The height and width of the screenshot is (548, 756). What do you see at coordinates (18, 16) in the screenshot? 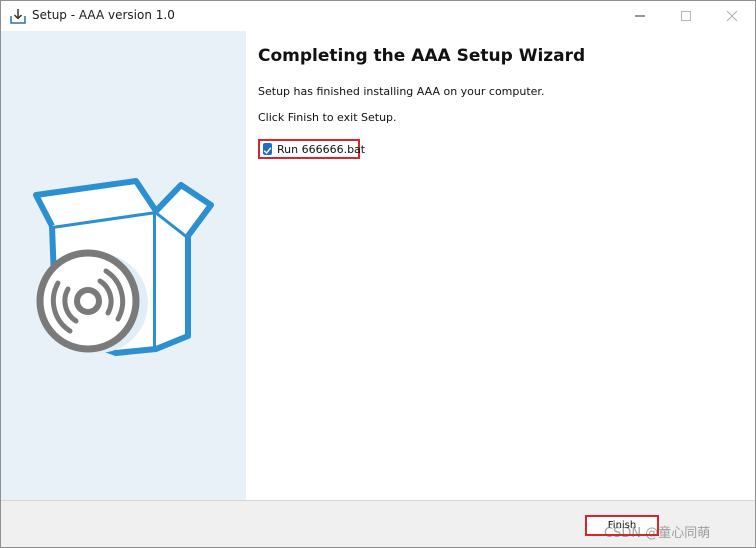
I see `installer-download-icon` at bounding box center [18, 16].